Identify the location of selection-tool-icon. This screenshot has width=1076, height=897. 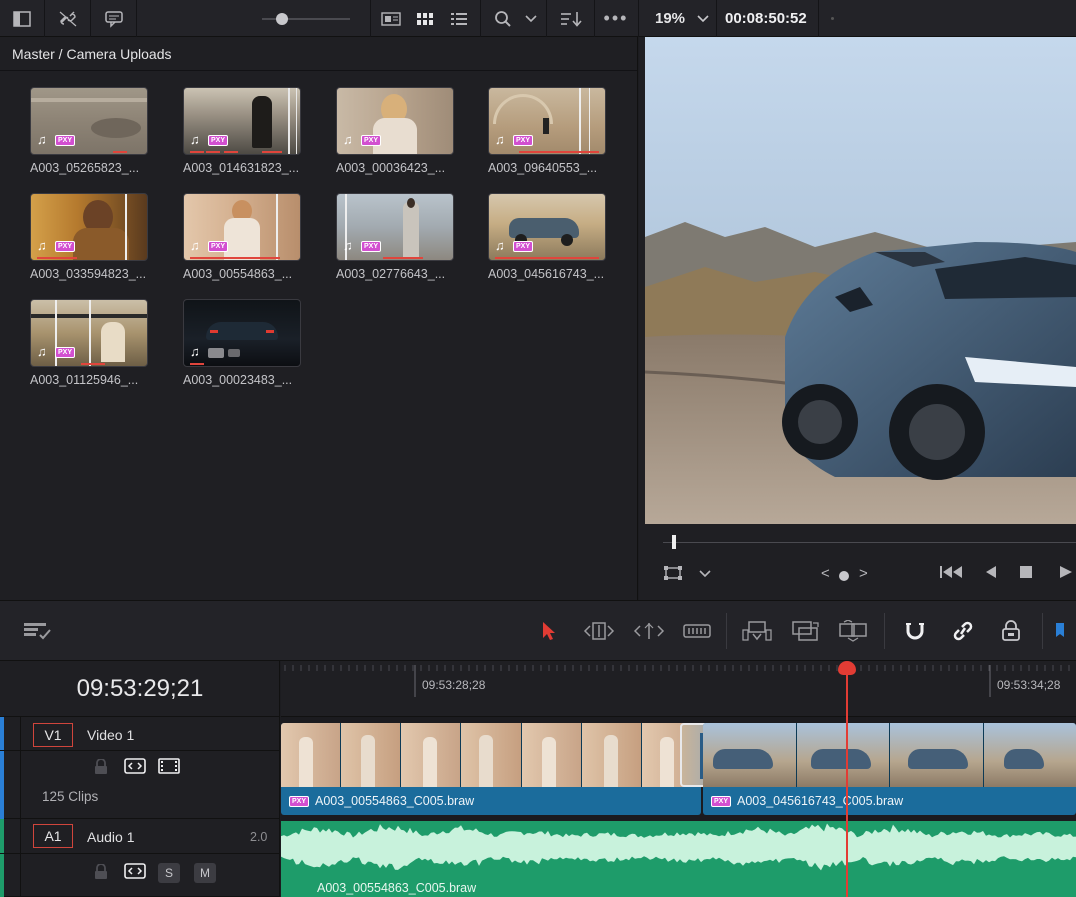
(549, 631).